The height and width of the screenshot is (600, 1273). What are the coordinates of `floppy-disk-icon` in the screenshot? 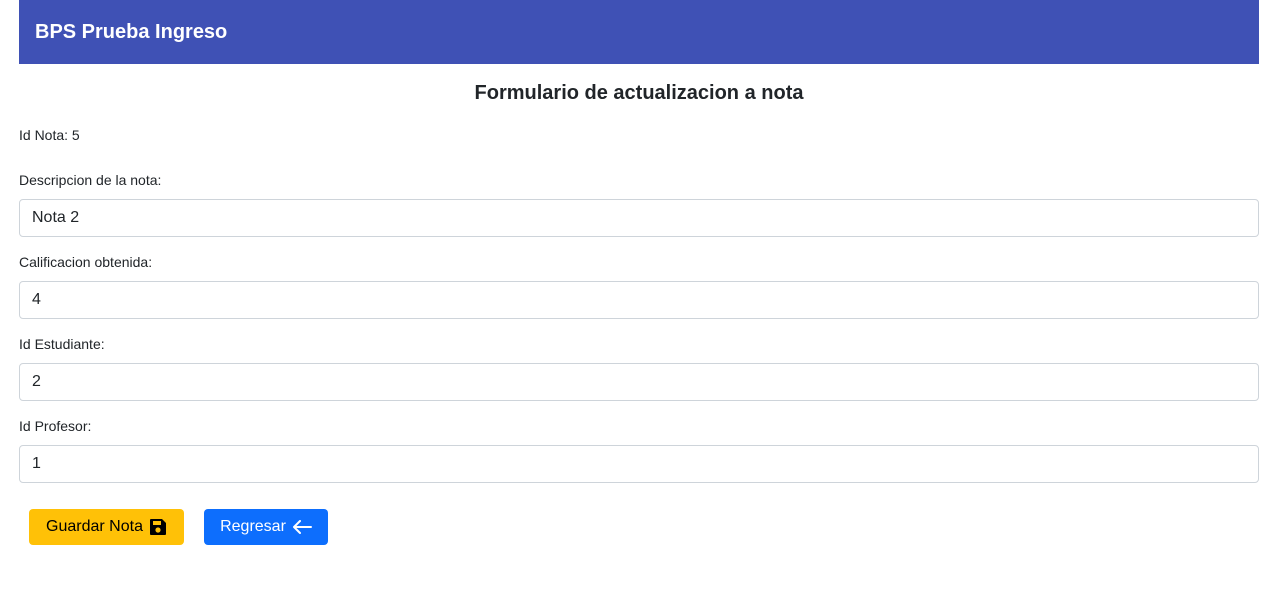 It's located at (158, 527).